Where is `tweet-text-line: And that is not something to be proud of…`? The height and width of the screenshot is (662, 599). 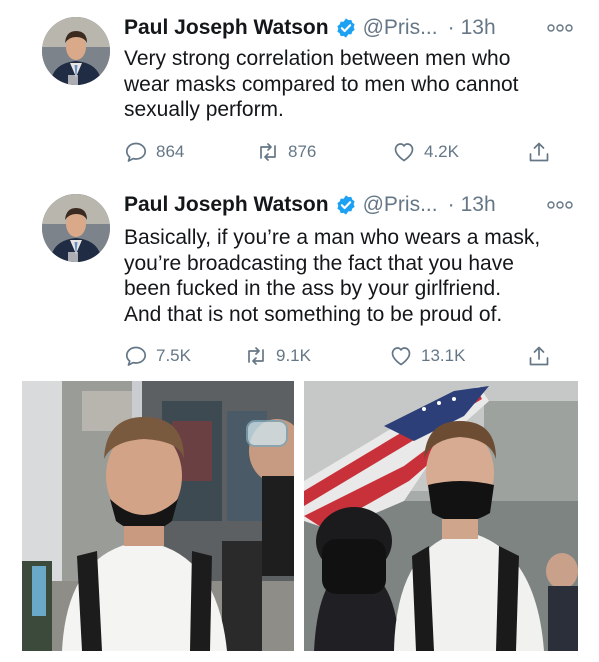 tweet-text-line: And that is not something to be proud of… is located at coordinates (313, 314).